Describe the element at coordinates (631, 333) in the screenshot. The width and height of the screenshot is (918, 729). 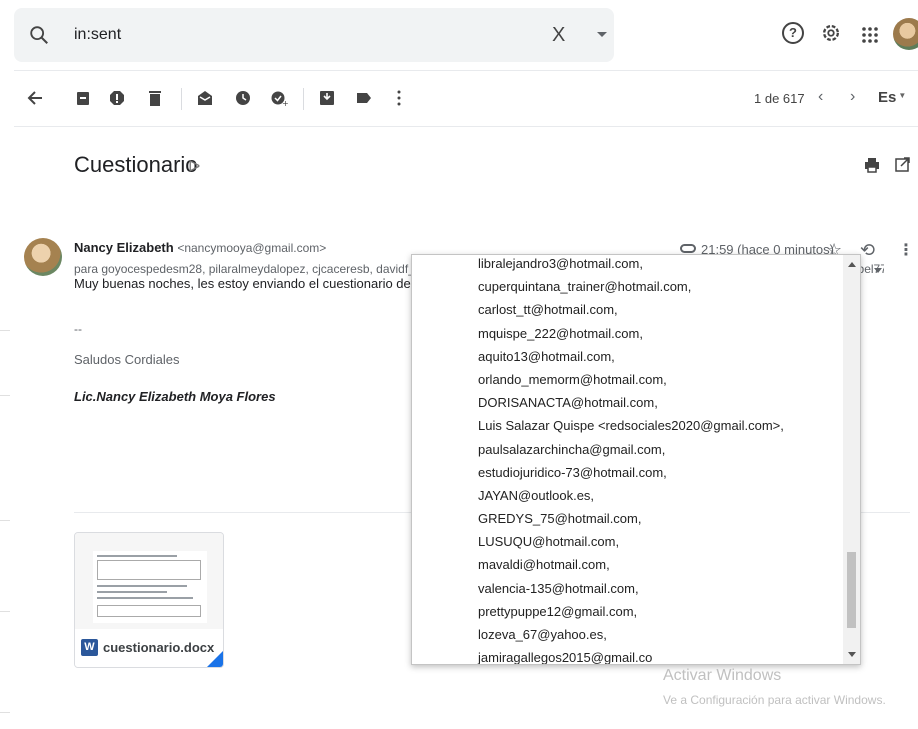
I see `autocomplete-item: mquispe_222@hotmail.com,` at that location.